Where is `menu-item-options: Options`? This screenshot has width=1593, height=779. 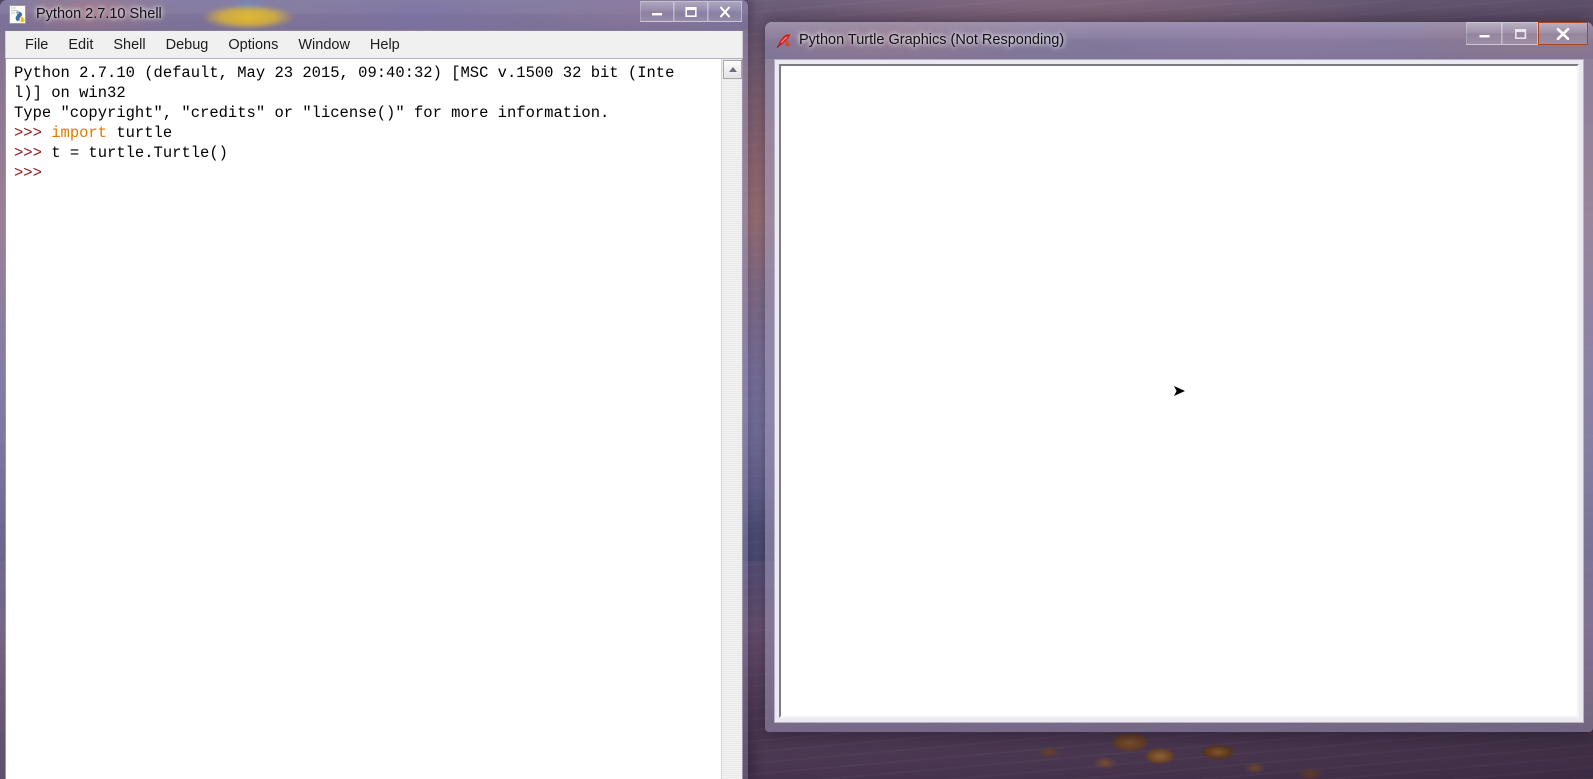 menu-item-options: Options is located at coordinates (253, 45).